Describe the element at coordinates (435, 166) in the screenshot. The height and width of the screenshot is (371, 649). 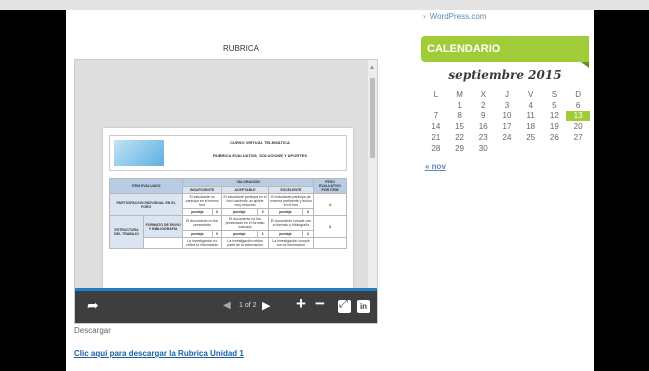
I see `calendar-prev-month-link: « nov` at that location.